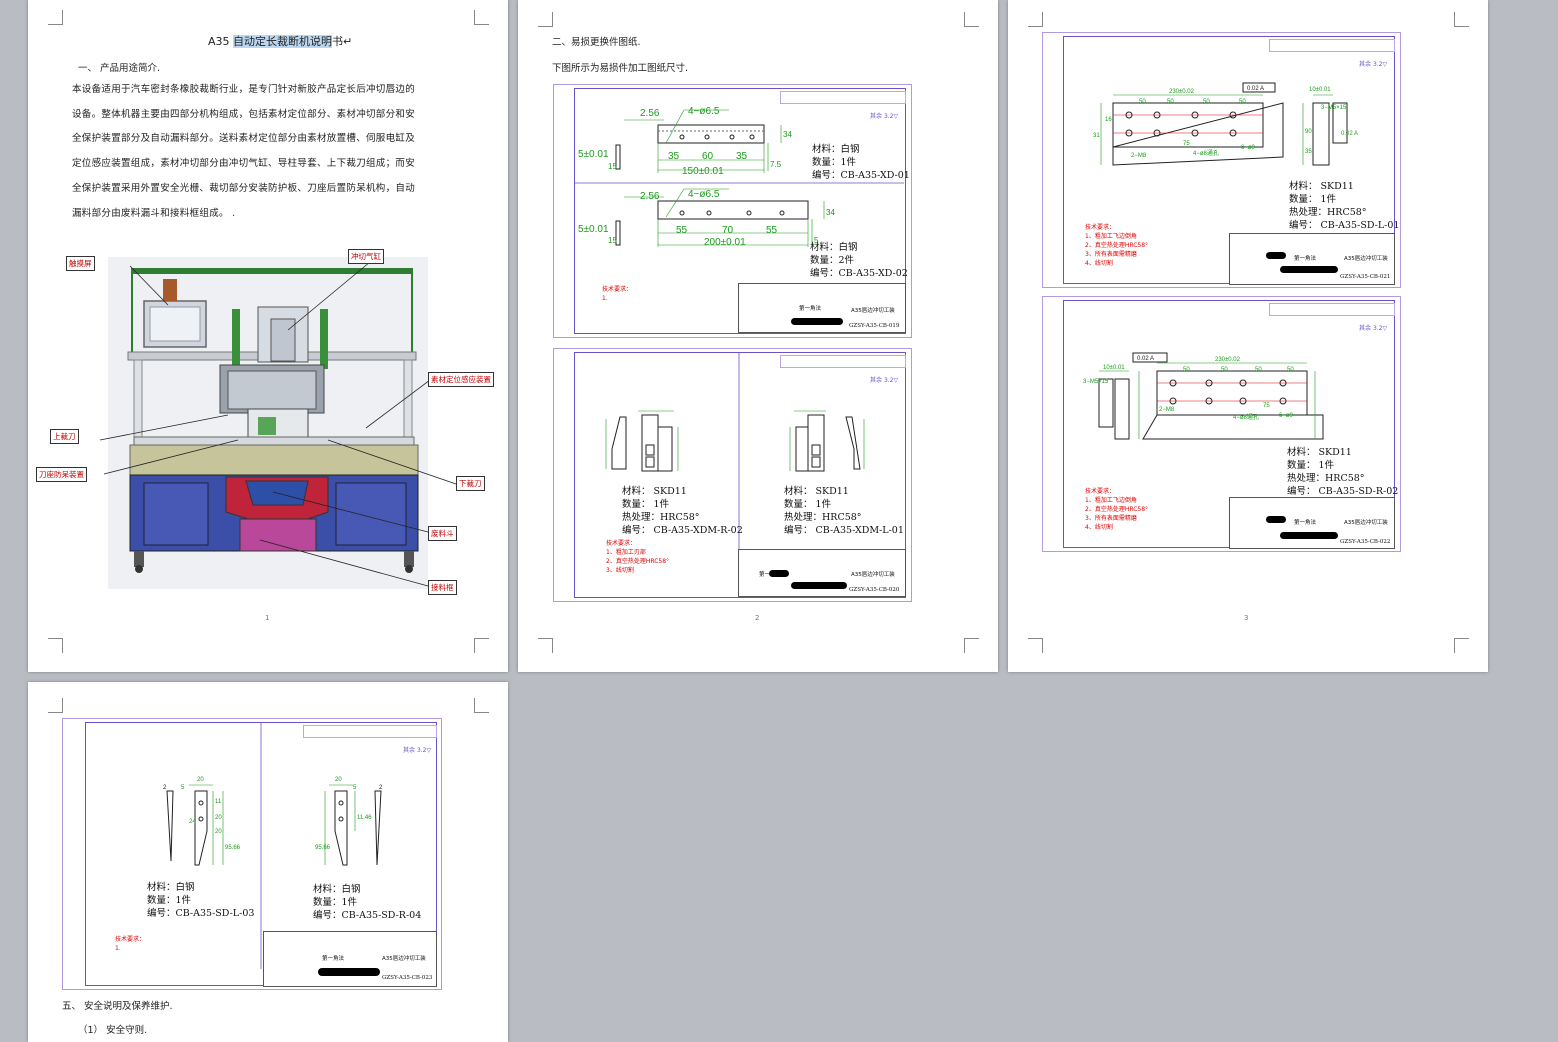 The height and width of the screenshot is (1042, 1558). What do you see at coordinates (620, 67) in the screenshot?
I see `drawing-intro: 下图所示为易损件加工图纸尺寸.` at bounding box center [620, 67].